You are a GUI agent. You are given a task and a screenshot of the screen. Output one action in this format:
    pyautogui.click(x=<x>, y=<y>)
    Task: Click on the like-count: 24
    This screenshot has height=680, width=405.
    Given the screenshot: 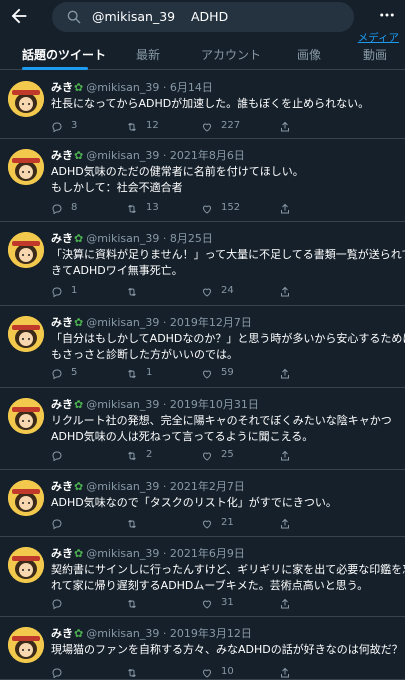 What is the action you would take?
    pyautogui.click(x=227, y=290)
    